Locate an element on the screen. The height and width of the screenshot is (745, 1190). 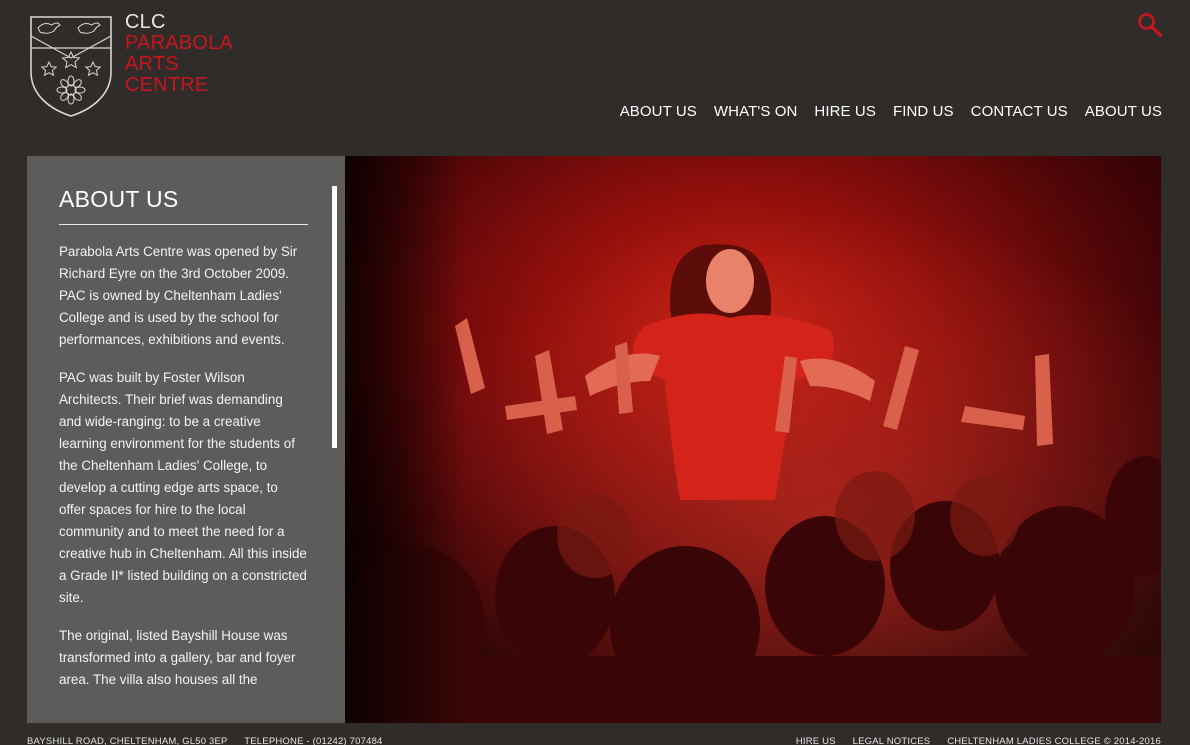
nav-contact-us: CONTACT US is located at coordinates (1019, 111).